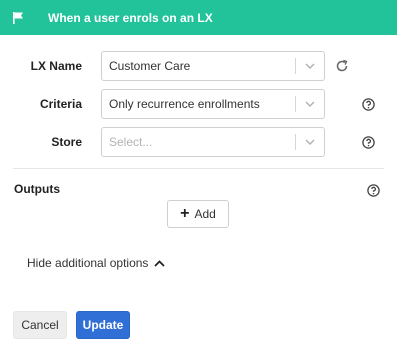  Describe the element at coordinates (40, 325) in the screenshot. I see `cancel-button: Cancel` at that location.